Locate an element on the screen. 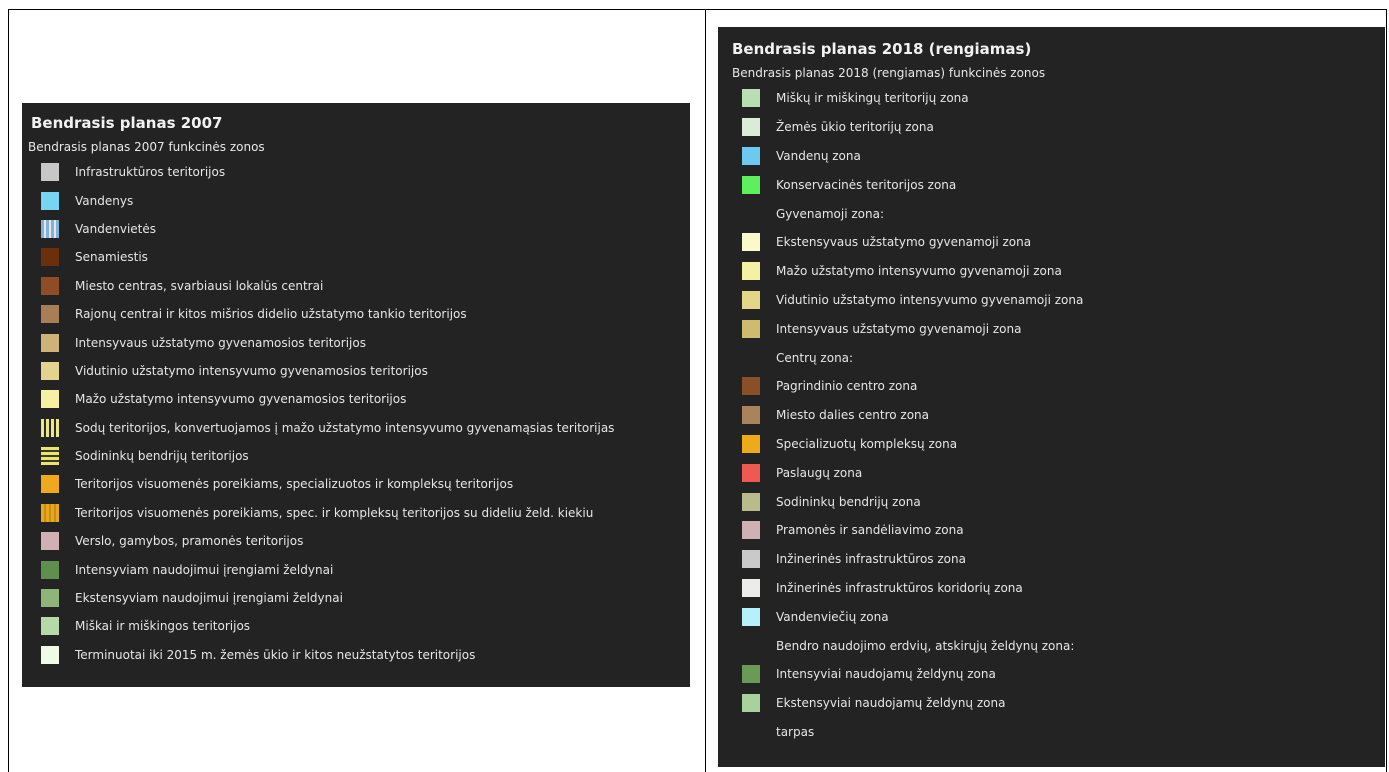 The width and height of the screenshot is (1389, 772). column-divider is located at coordinates (705, 390).